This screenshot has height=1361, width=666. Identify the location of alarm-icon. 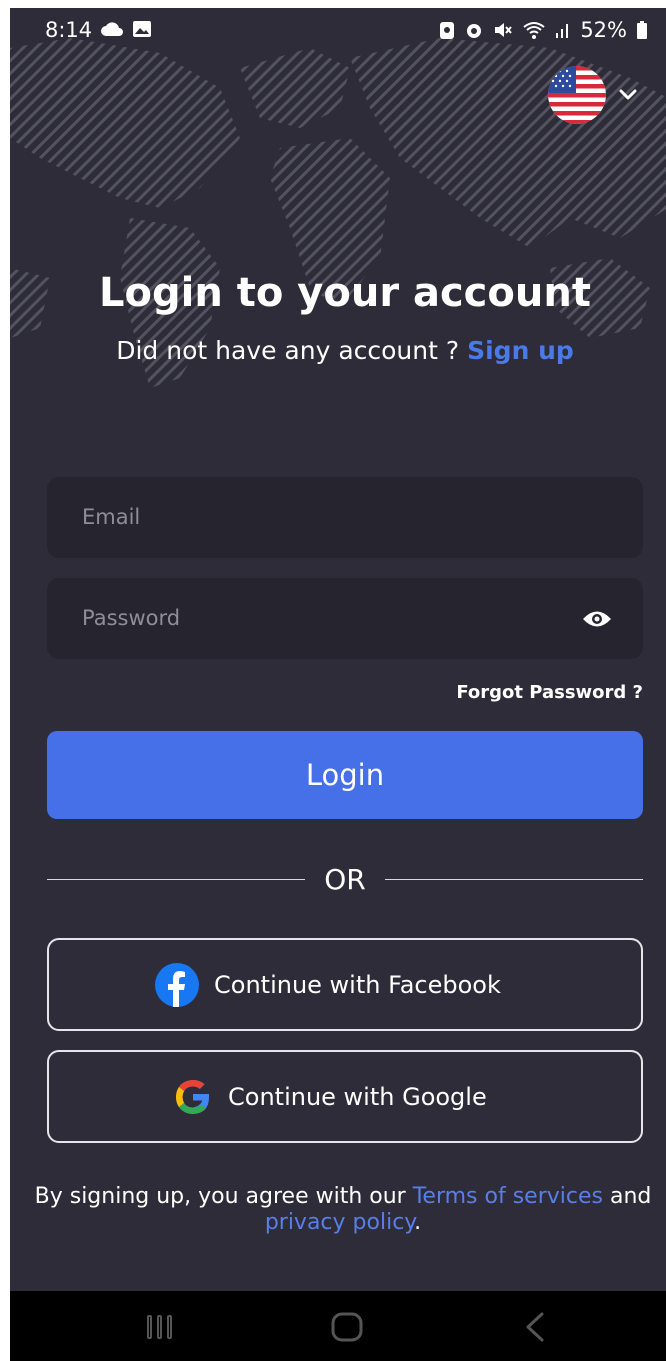
(474, 31).